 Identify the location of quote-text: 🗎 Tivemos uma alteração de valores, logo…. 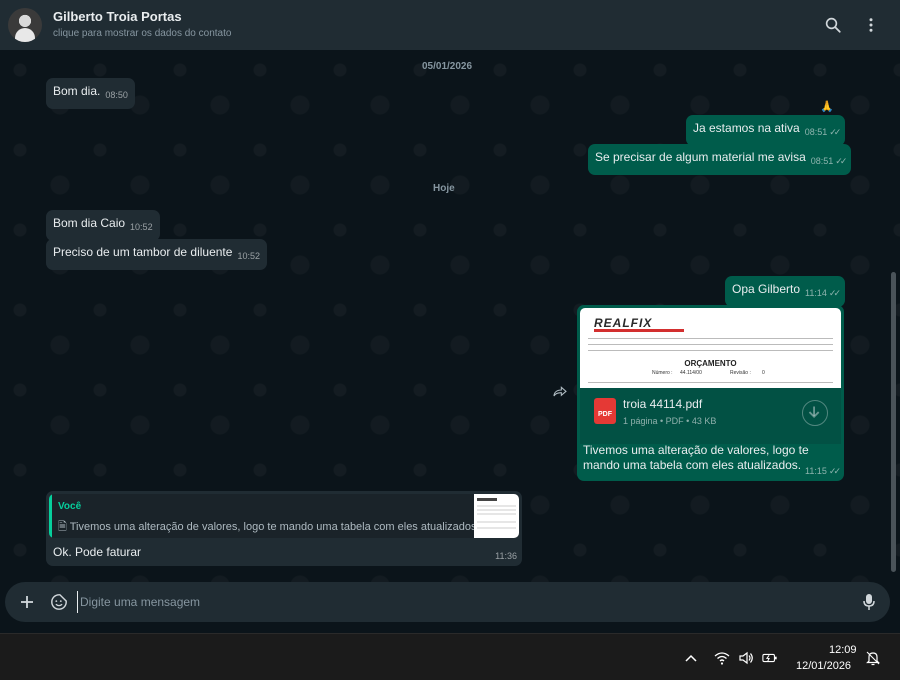
(269, 527).